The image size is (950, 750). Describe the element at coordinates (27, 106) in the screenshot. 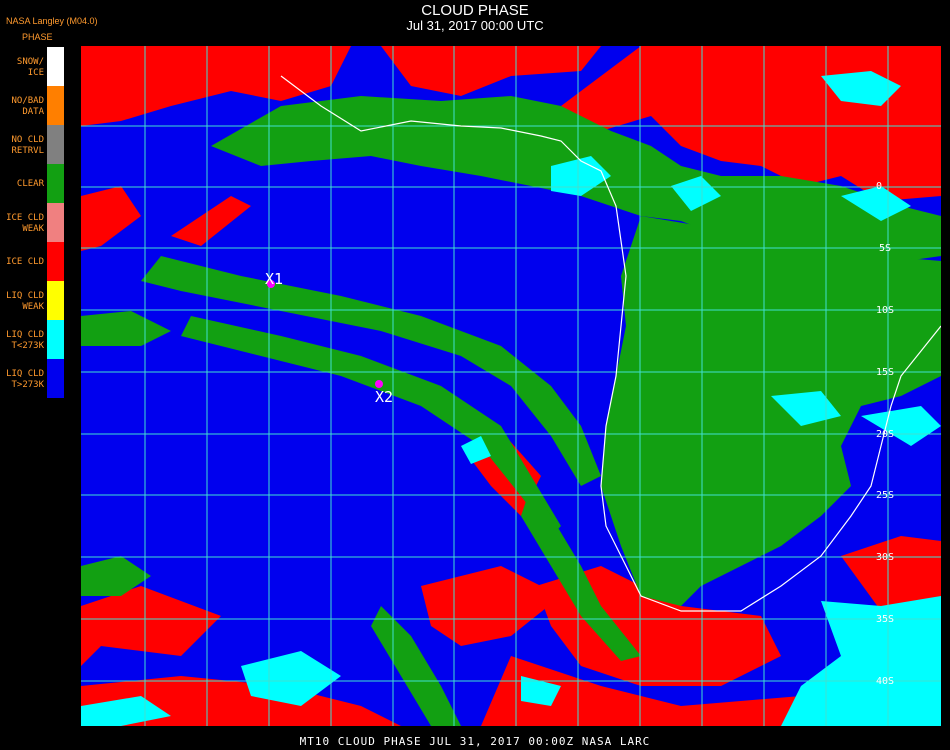

I see `legend-label: NO/BAD DATA` at that location.